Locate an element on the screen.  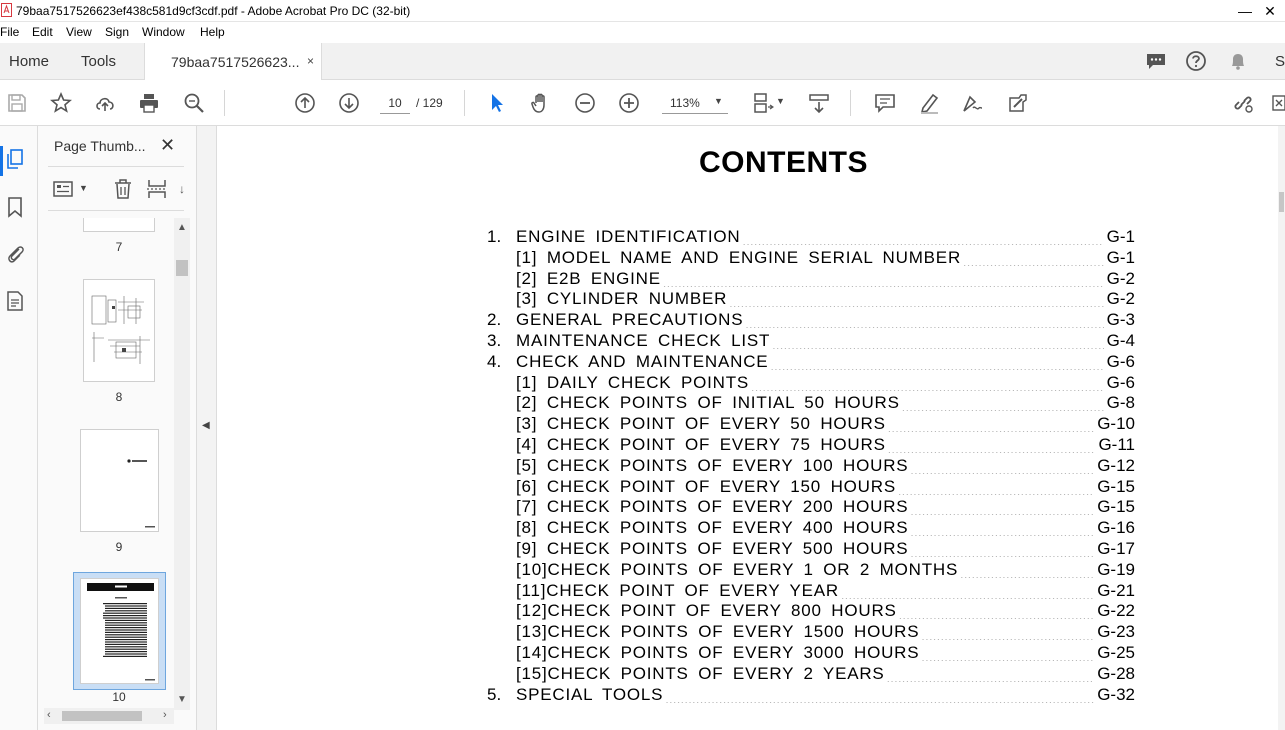
zoom-in-icon is located at coordinates (629, 103).